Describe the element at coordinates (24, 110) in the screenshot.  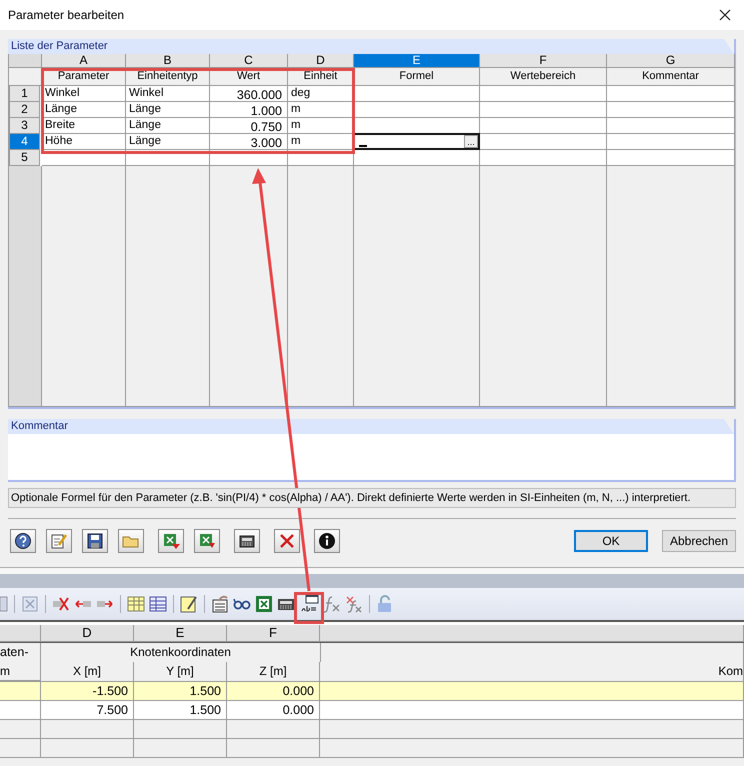
I see `row-number: 2` at that location.